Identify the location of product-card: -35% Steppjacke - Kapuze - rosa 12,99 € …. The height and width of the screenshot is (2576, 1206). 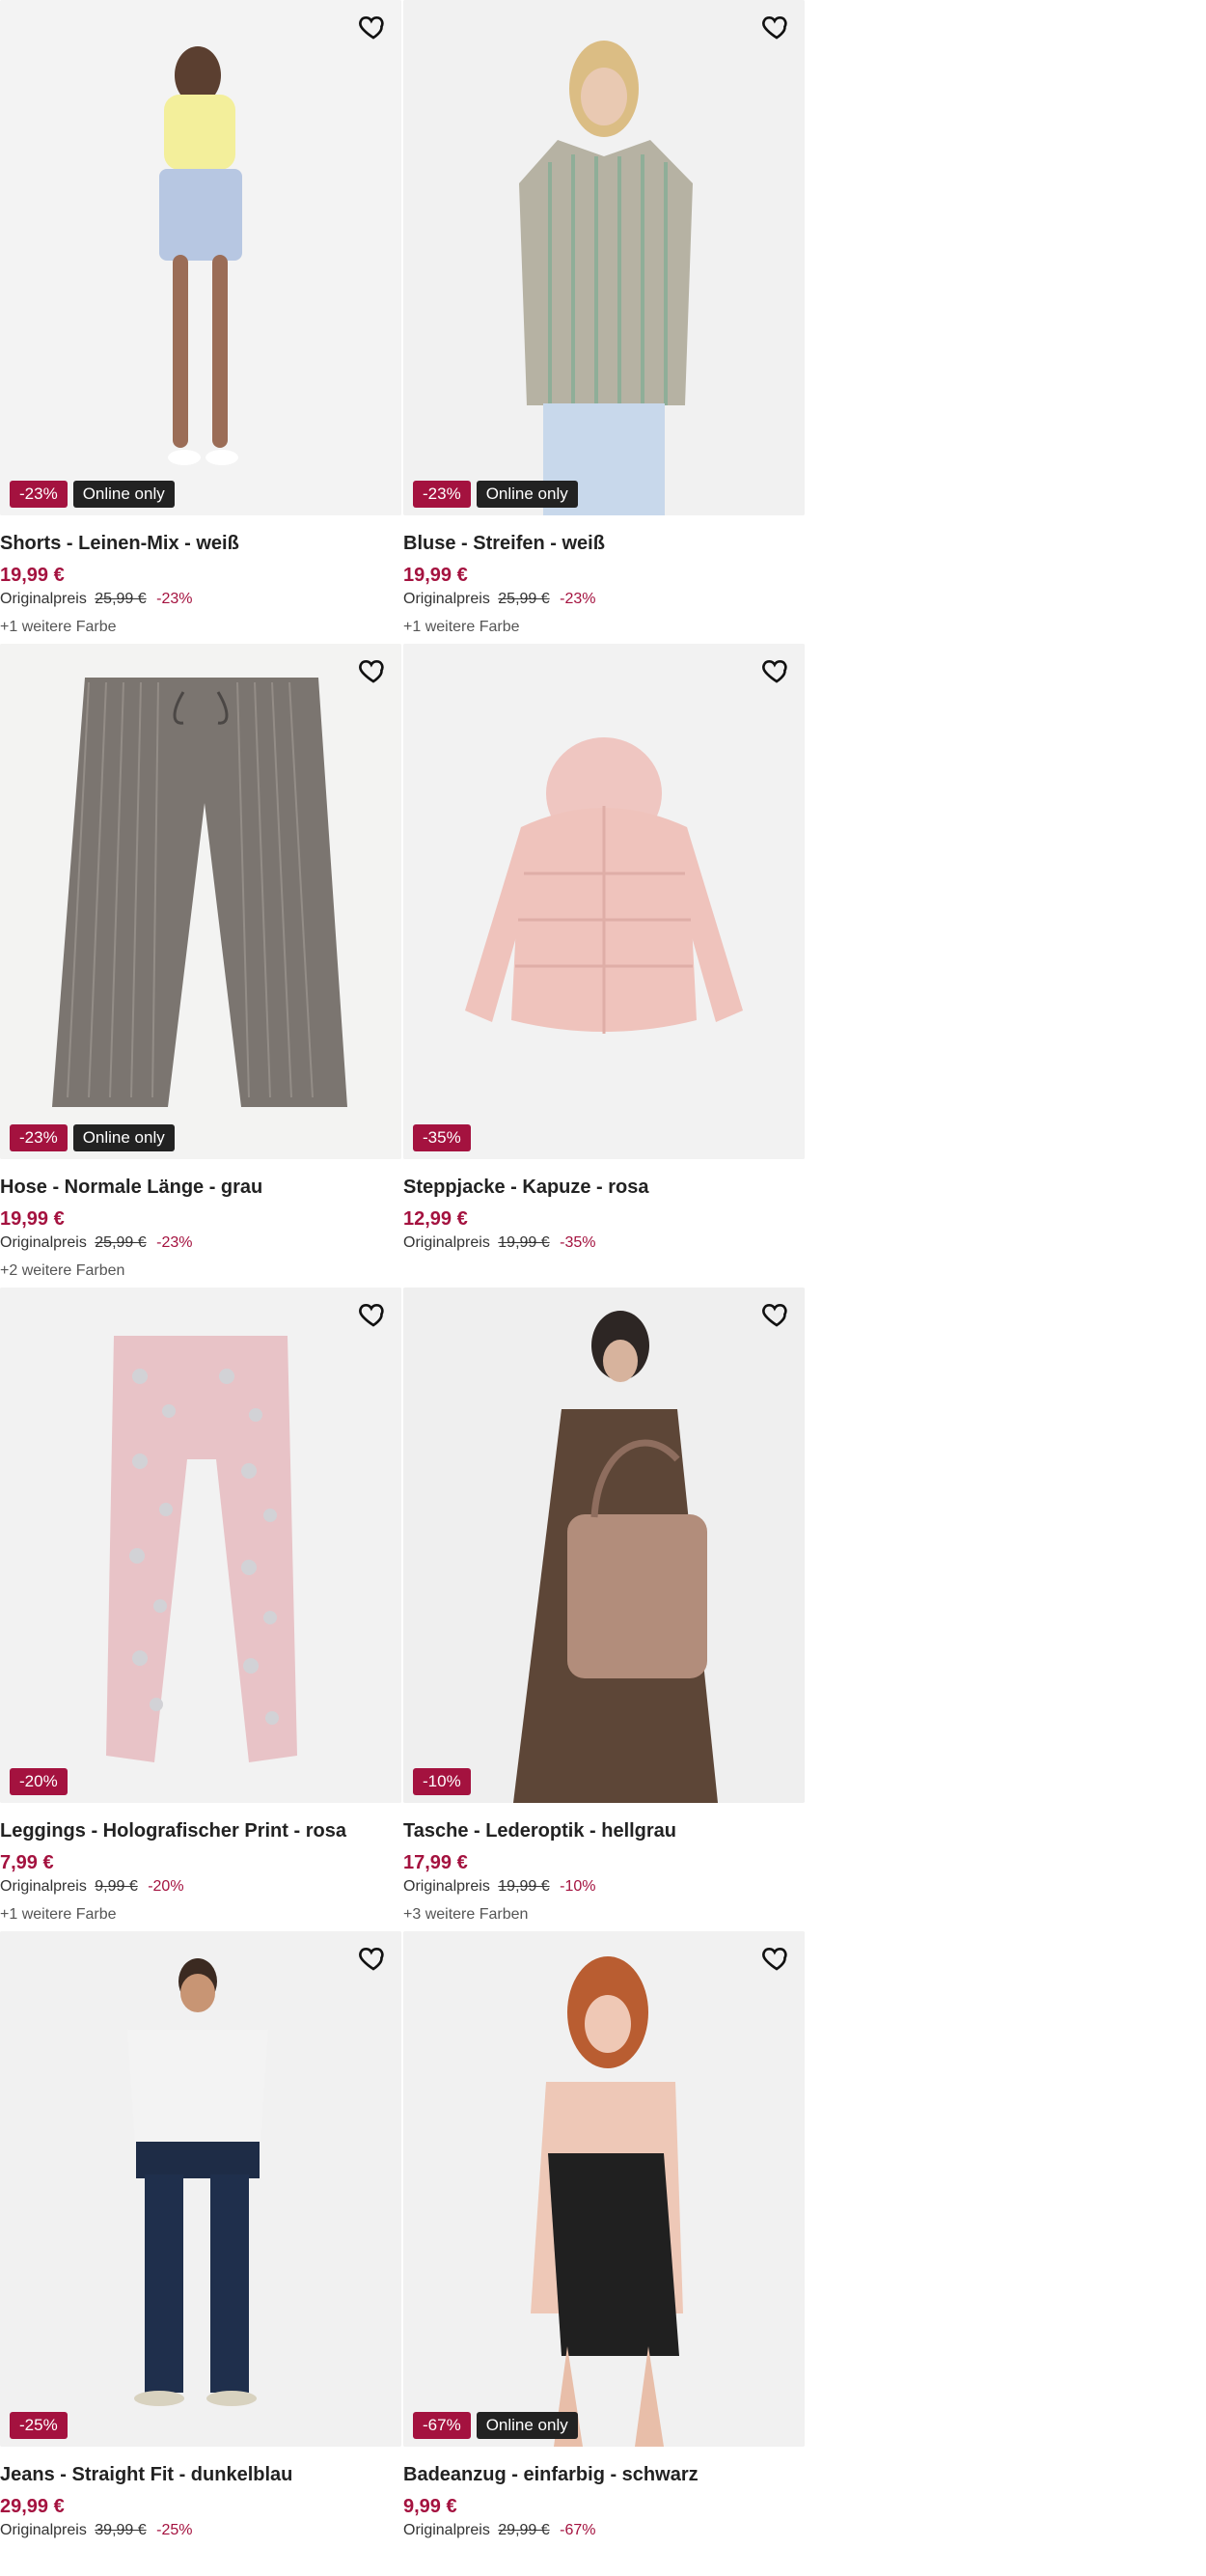
(604, 966).